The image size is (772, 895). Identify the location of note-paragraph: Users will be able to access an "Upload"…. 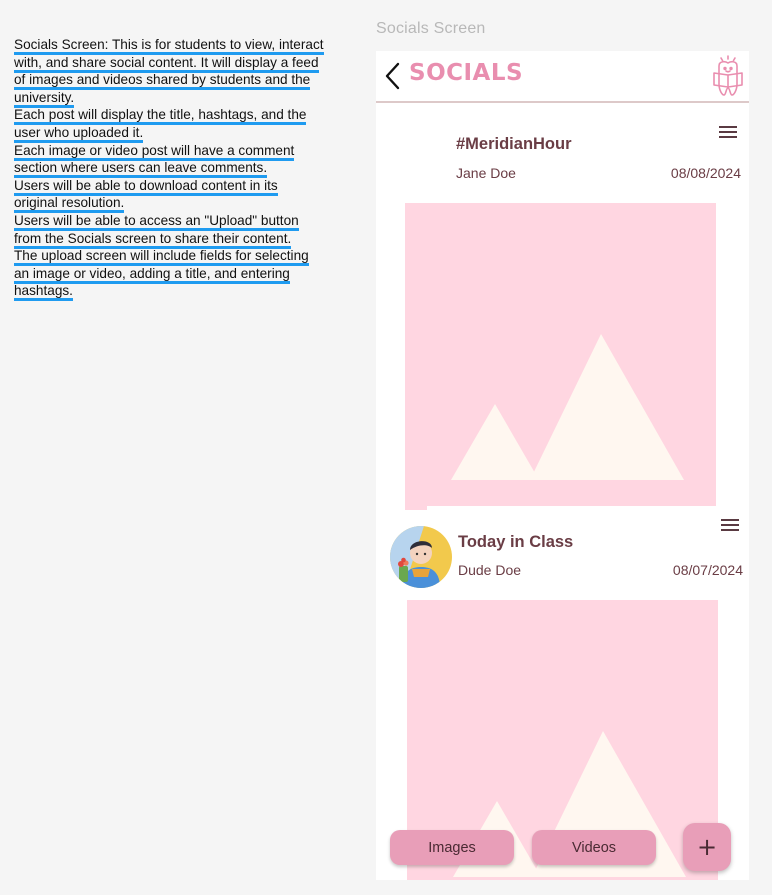
(169, 230).